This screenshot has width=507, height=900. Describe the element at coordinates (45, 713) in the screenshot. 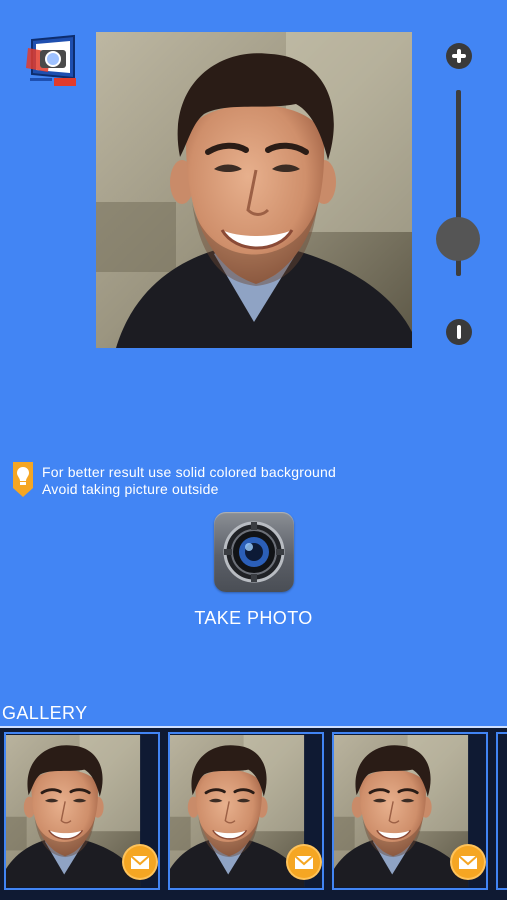

I see `gallery-title: GALLERY` at that location.